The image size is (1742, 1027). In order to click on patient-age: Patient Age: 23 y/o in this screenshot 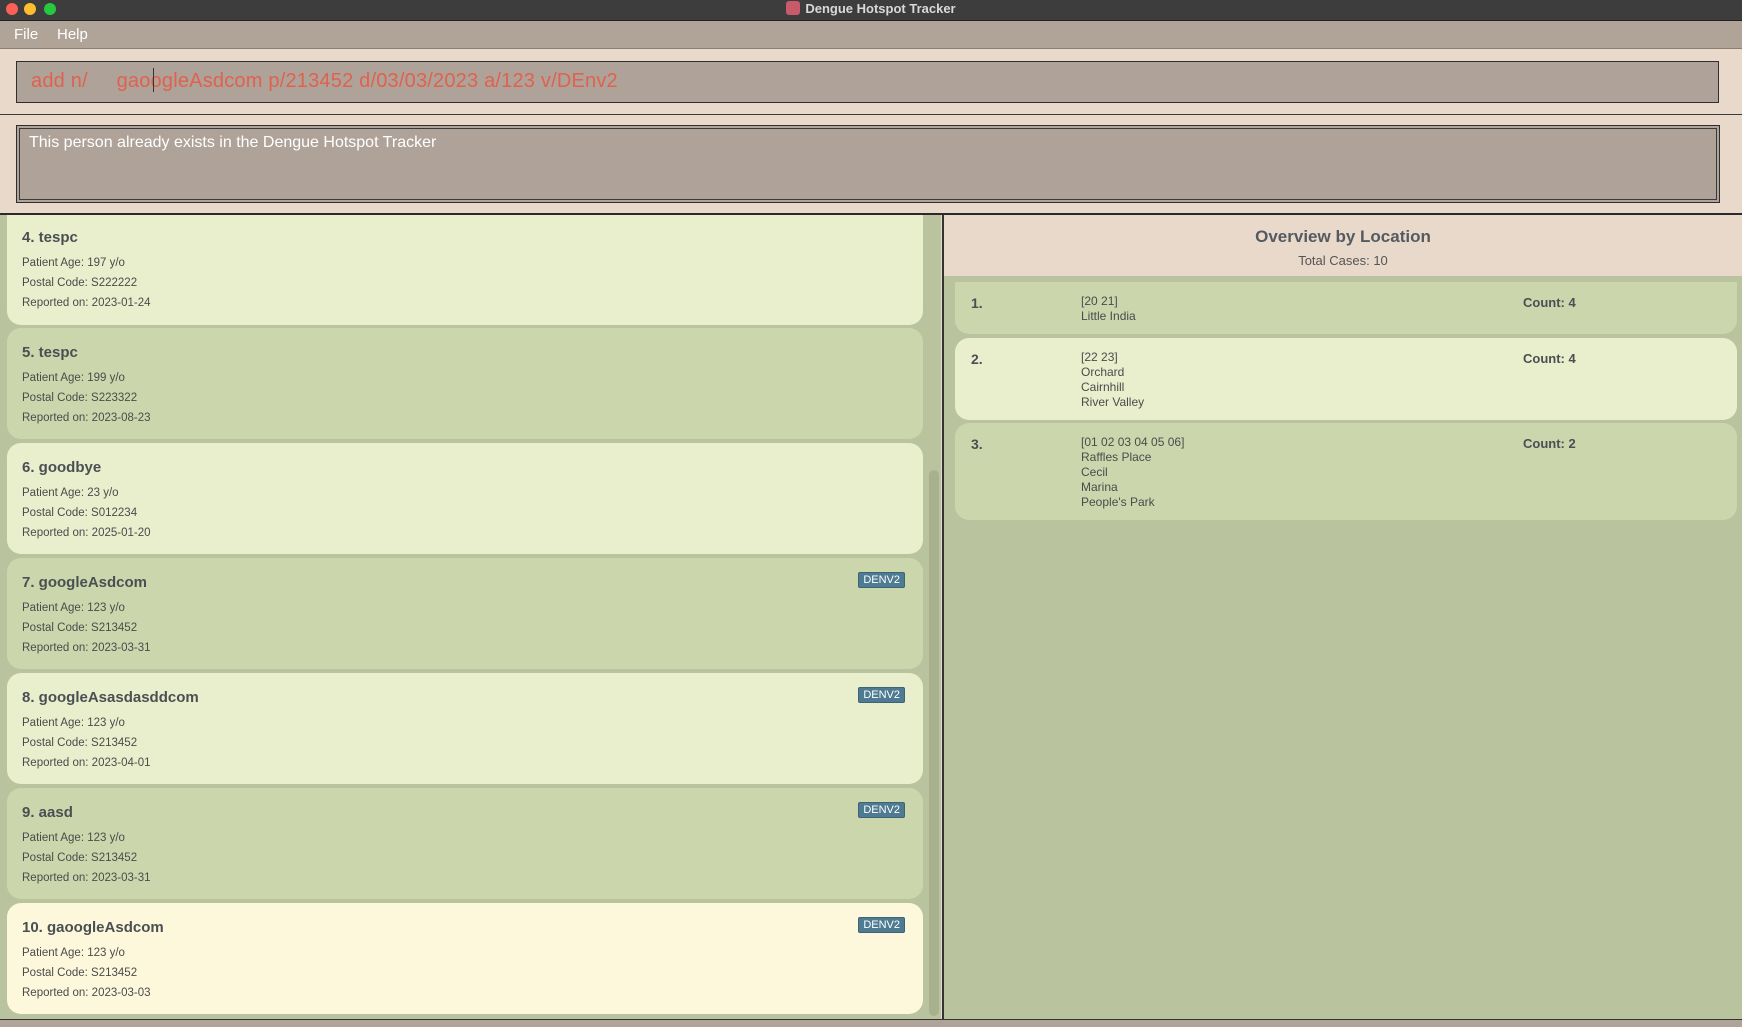, I will do `click(70, 493)`.